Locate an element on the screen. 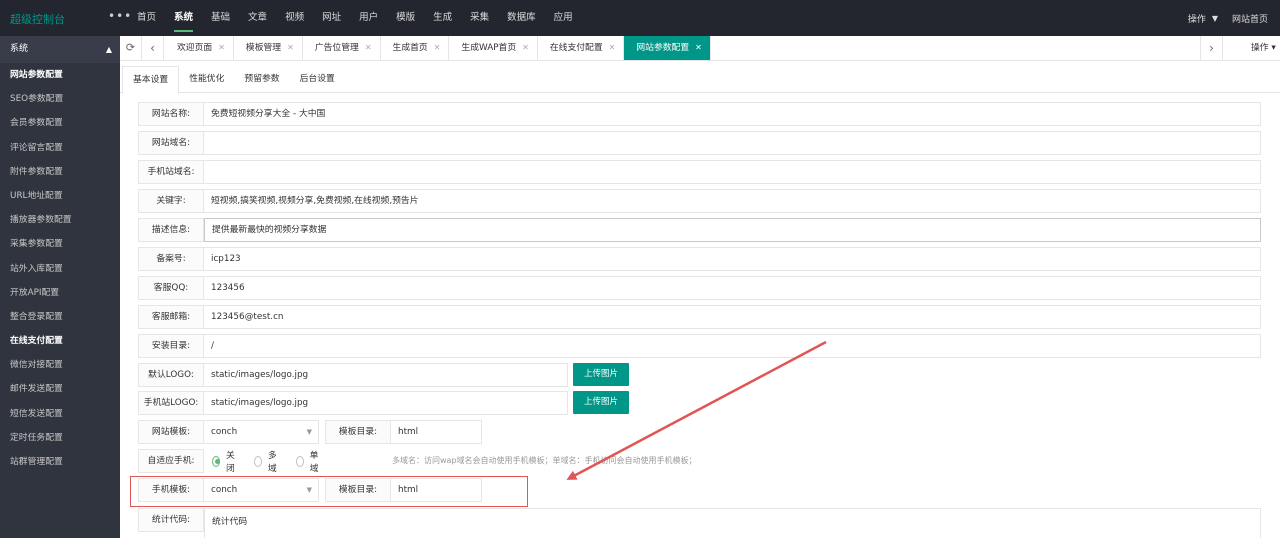 The width and height of the screenshot is (1280, 538). tab-template-manage: 模板管理 ✕ is located at coordinates (268, 48).